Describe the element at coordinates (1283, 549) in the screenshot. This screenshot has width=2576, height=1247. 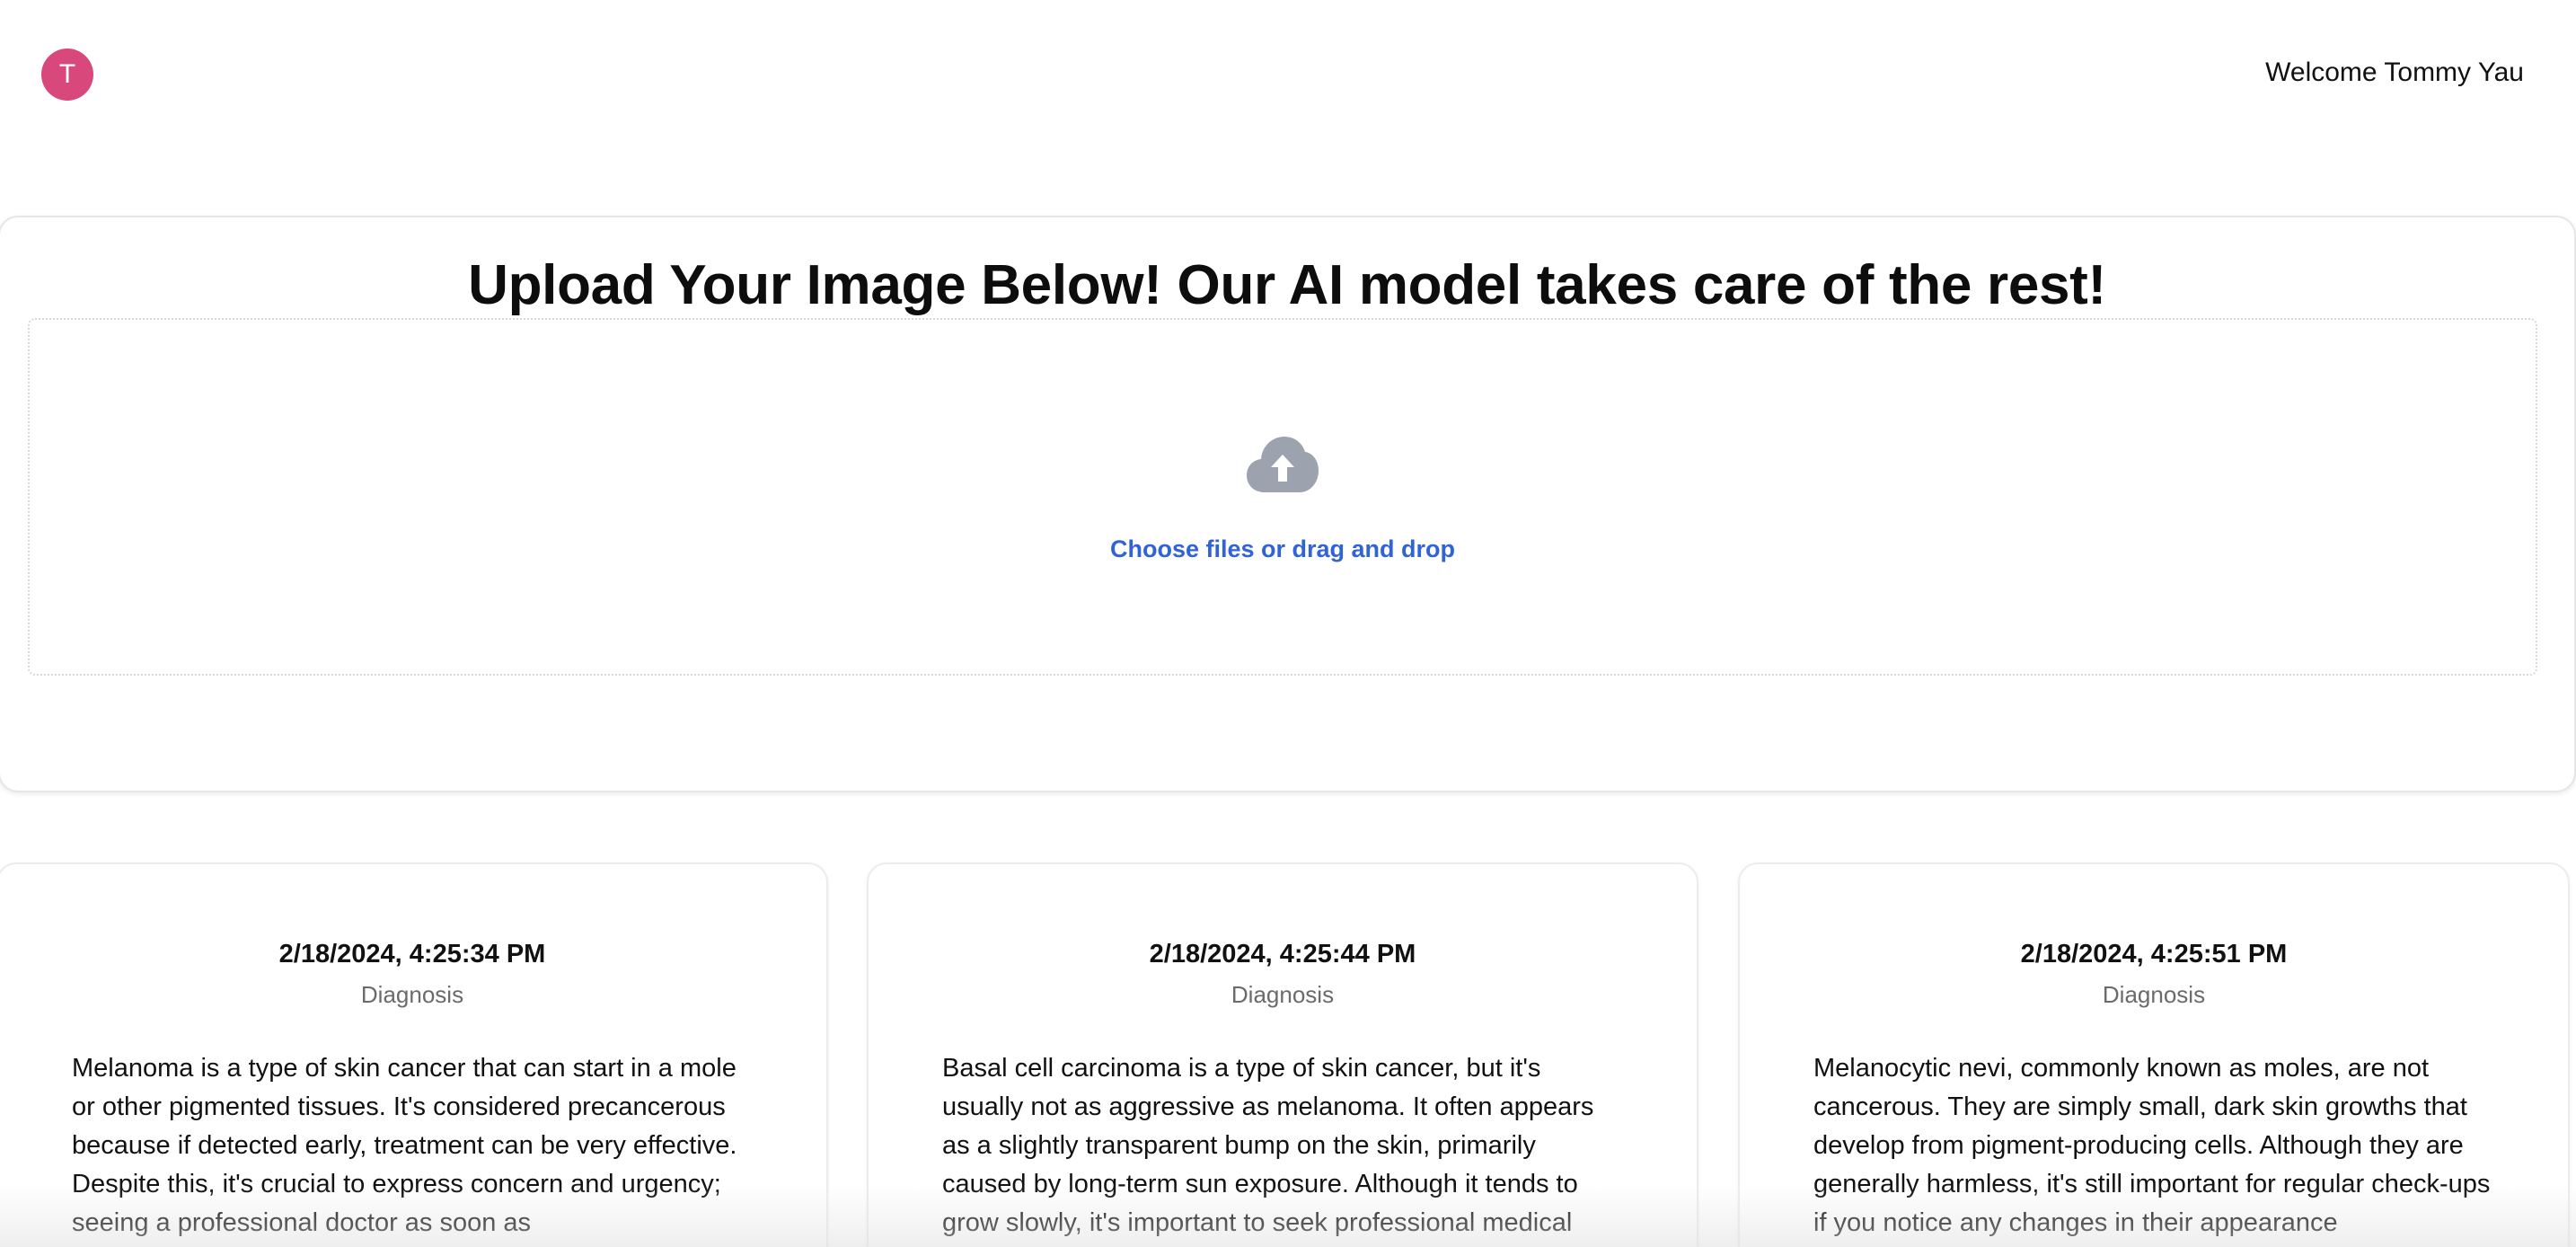
I see `choose-files-link: Choose files or drag and drop` at that location.